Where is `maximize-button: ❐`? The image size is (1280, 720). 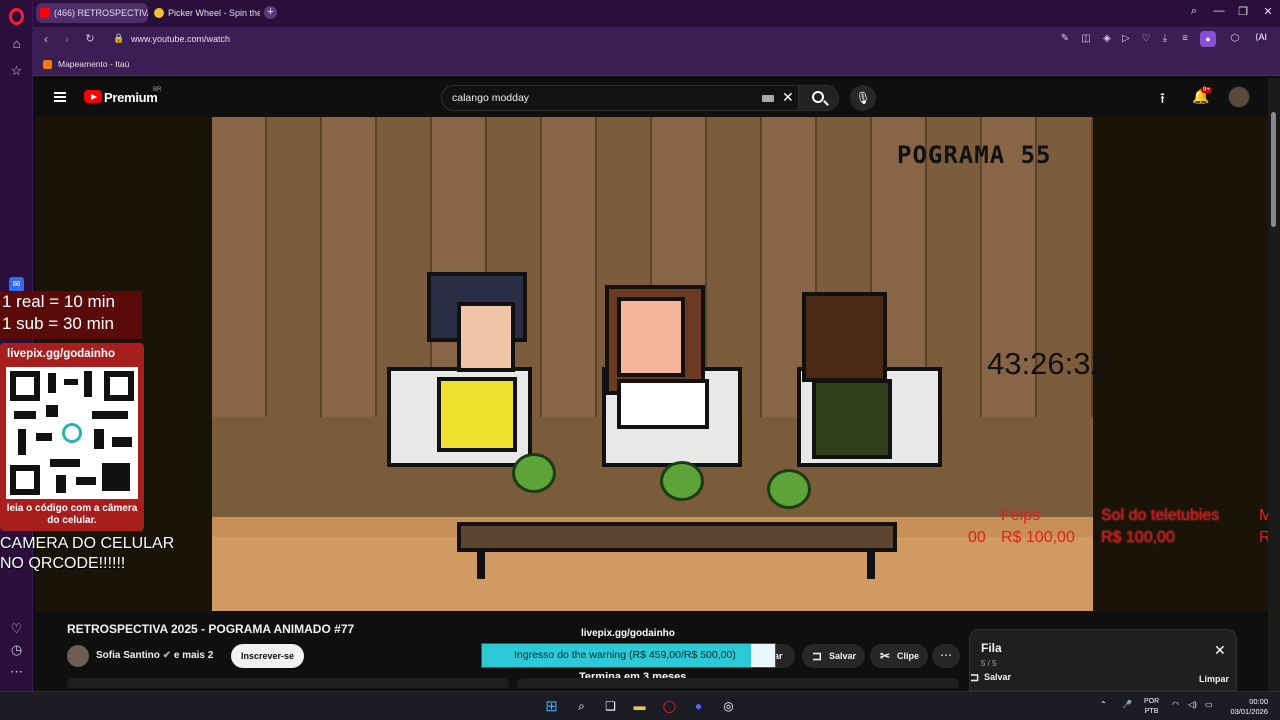
maximize-button: ❐ is located at coordinates (1243, 11).